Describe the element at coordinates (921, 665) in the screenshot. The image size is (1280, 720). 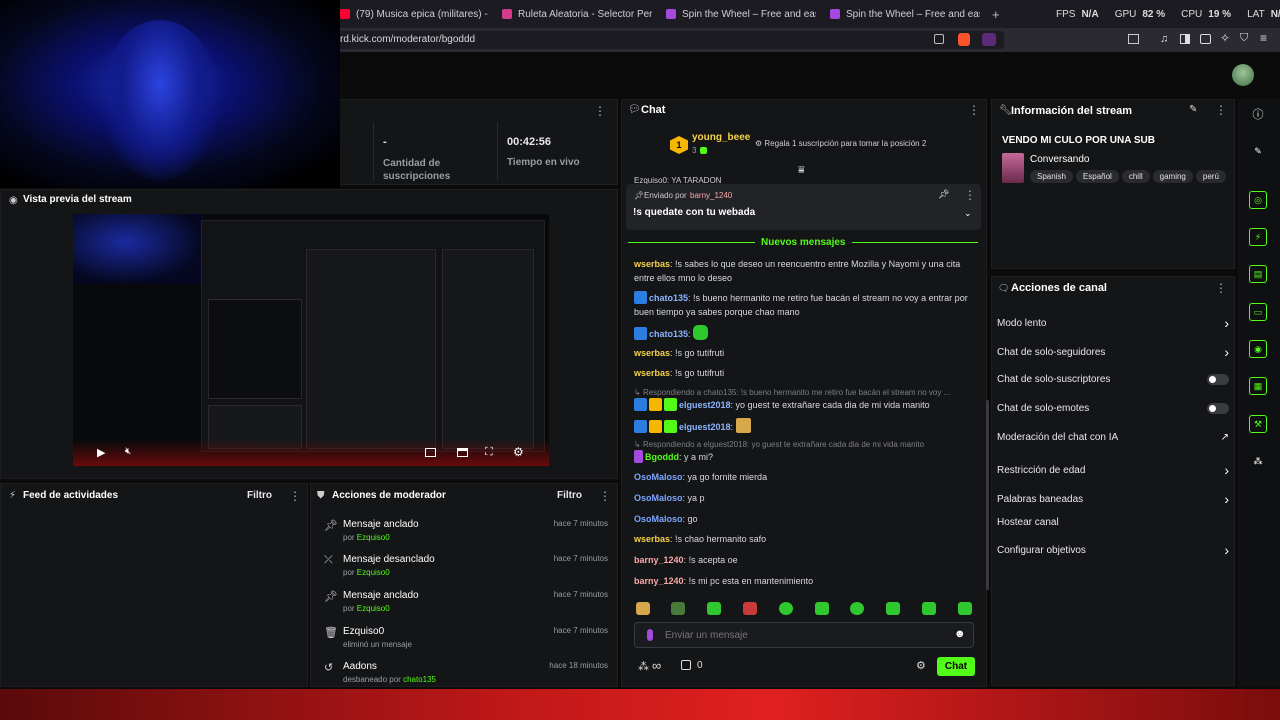
I see `chat-settings-icon: ⚙` at that location.